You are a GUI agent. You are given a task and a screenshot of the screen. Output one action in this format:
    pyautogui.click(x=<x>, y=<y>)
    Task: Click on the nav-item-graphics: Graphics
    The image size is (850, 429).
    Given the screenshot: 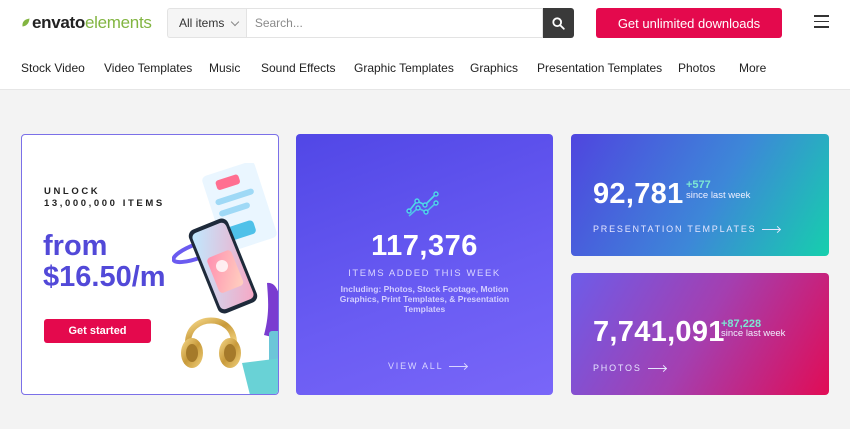 What is the action you would take?
    pyautogui.click(x=494, y=68)
    